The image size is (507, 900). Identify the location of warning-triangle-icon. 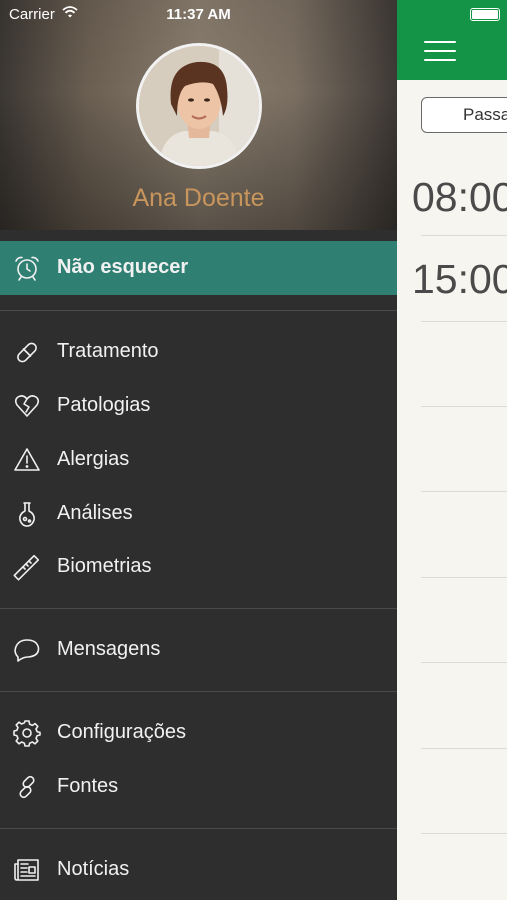
(27, 459).